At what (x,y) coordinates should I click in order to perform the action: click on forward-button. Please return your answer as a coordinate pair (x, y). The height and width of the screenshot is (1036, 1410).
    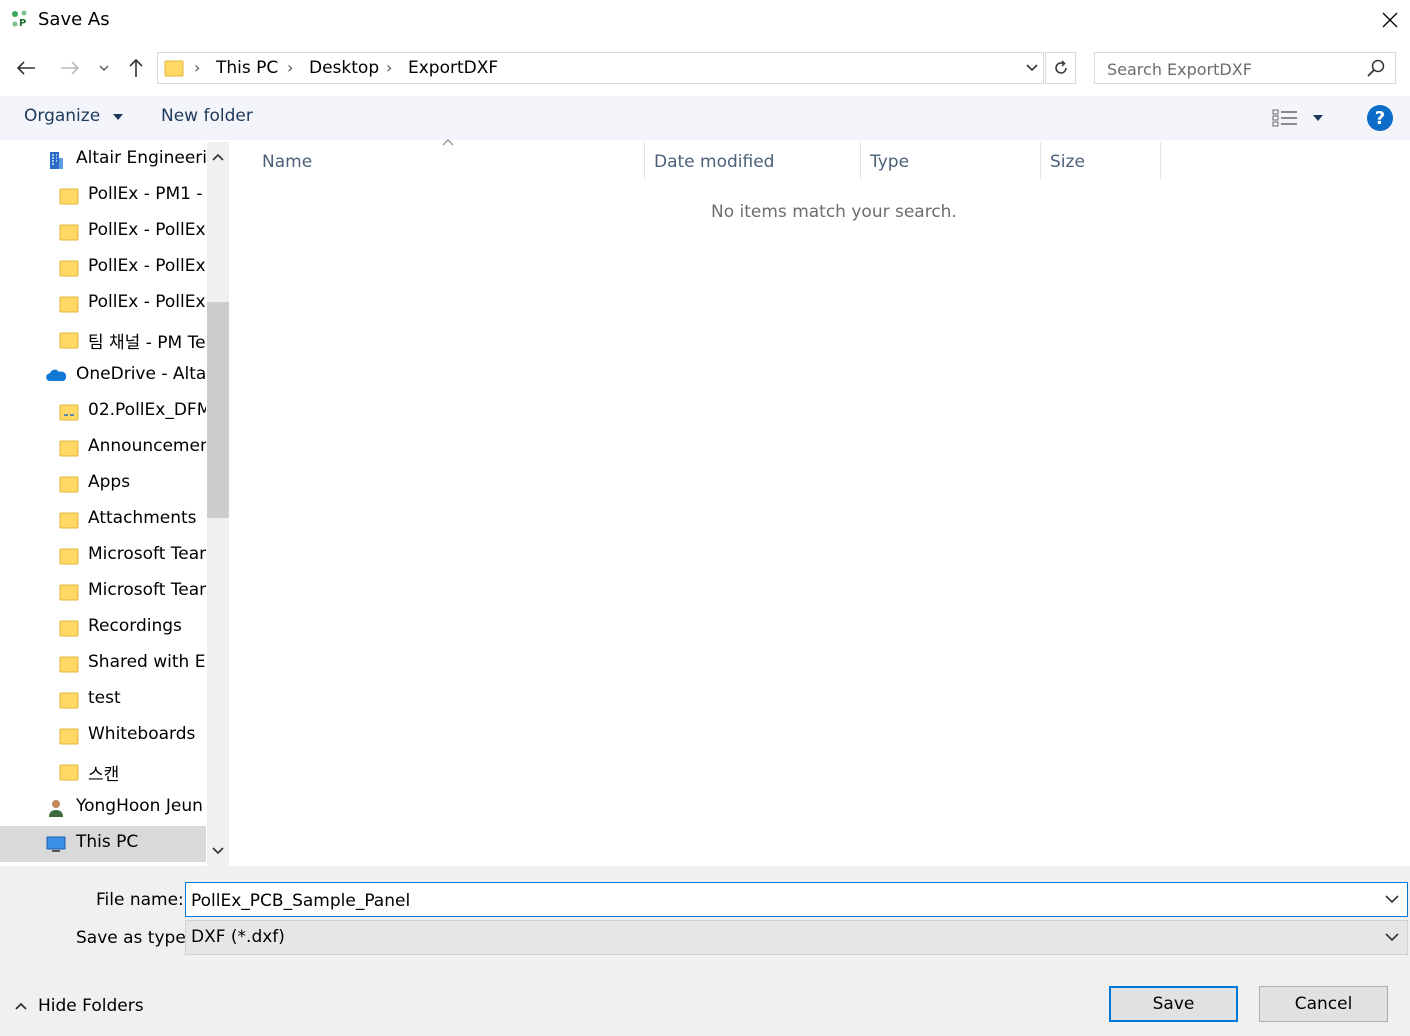
    Looking at the image, I should click on (70, 68).